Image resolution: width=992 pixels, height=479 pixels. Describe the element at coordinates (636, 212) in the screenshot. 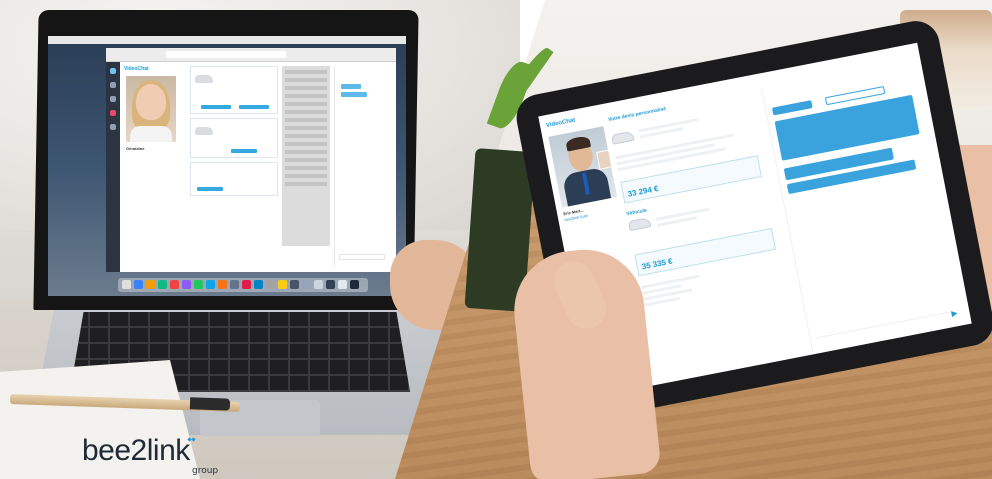

I see `vehicle-section-title: Véhicule` at that location.